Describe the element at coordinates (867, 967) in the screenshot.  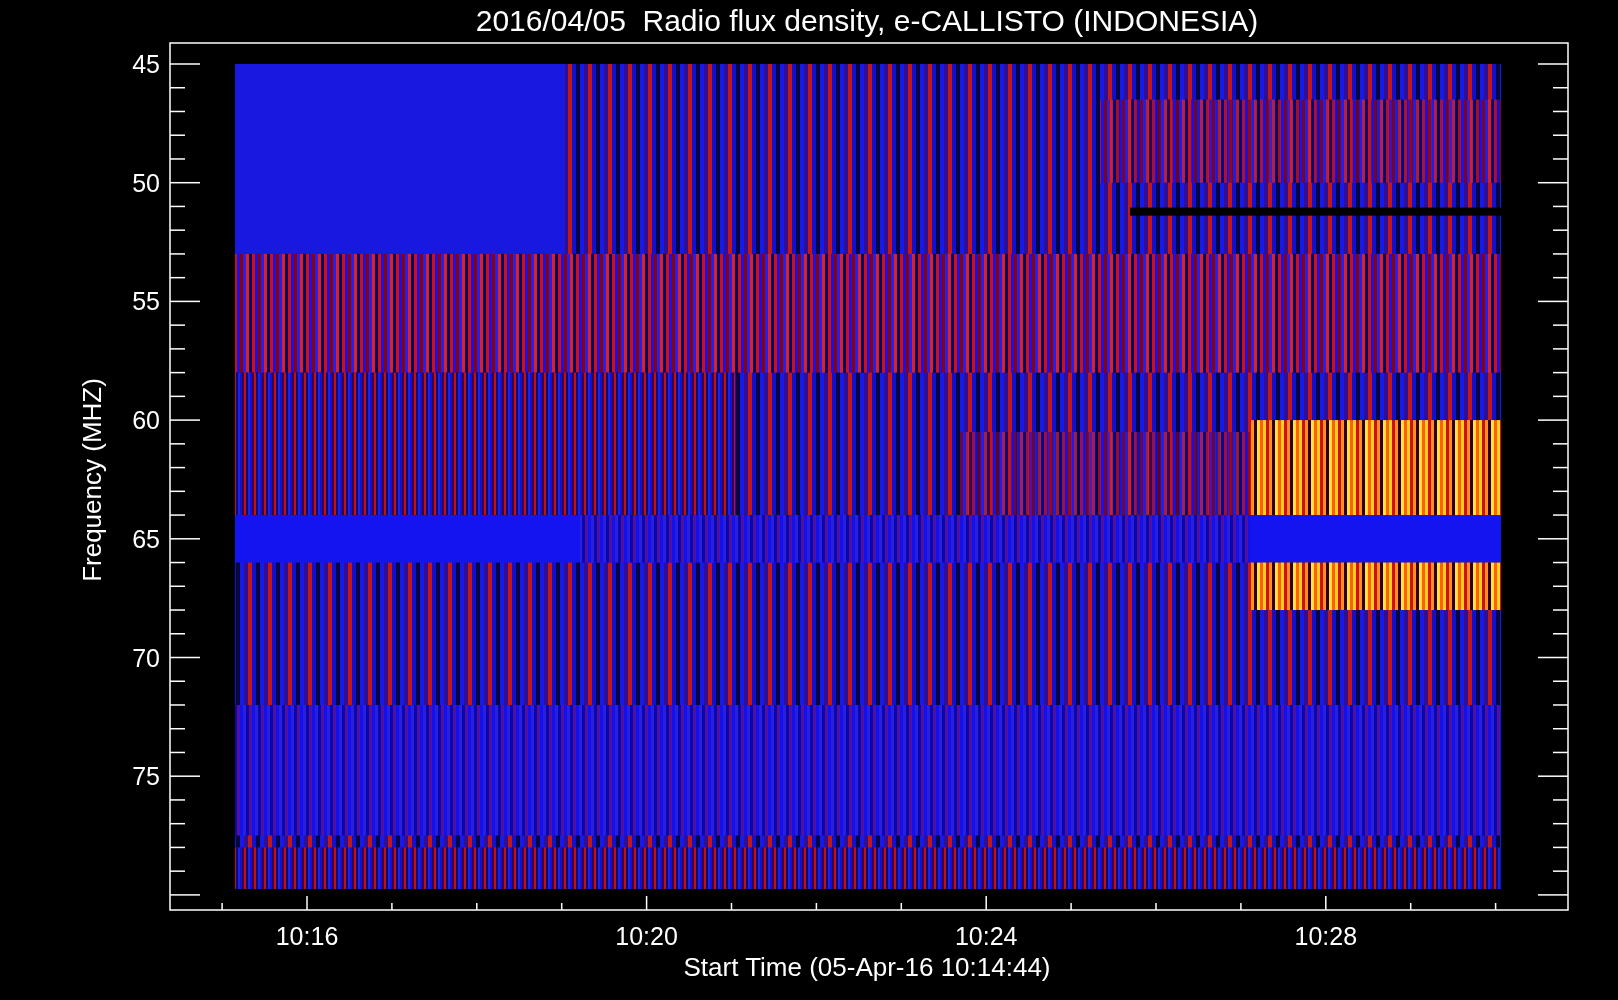
I see `x-axis-title: Start Time (05-Apr-16 10:14:44)` at that location.